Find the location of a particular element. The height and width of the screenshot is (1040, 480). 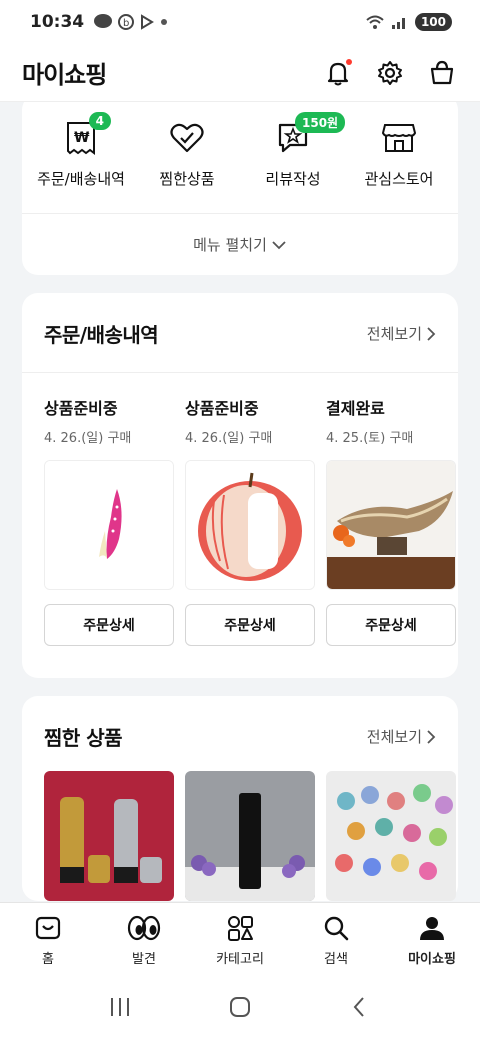

quick-label: 관심스토어 is located at coordinates (399, 179).